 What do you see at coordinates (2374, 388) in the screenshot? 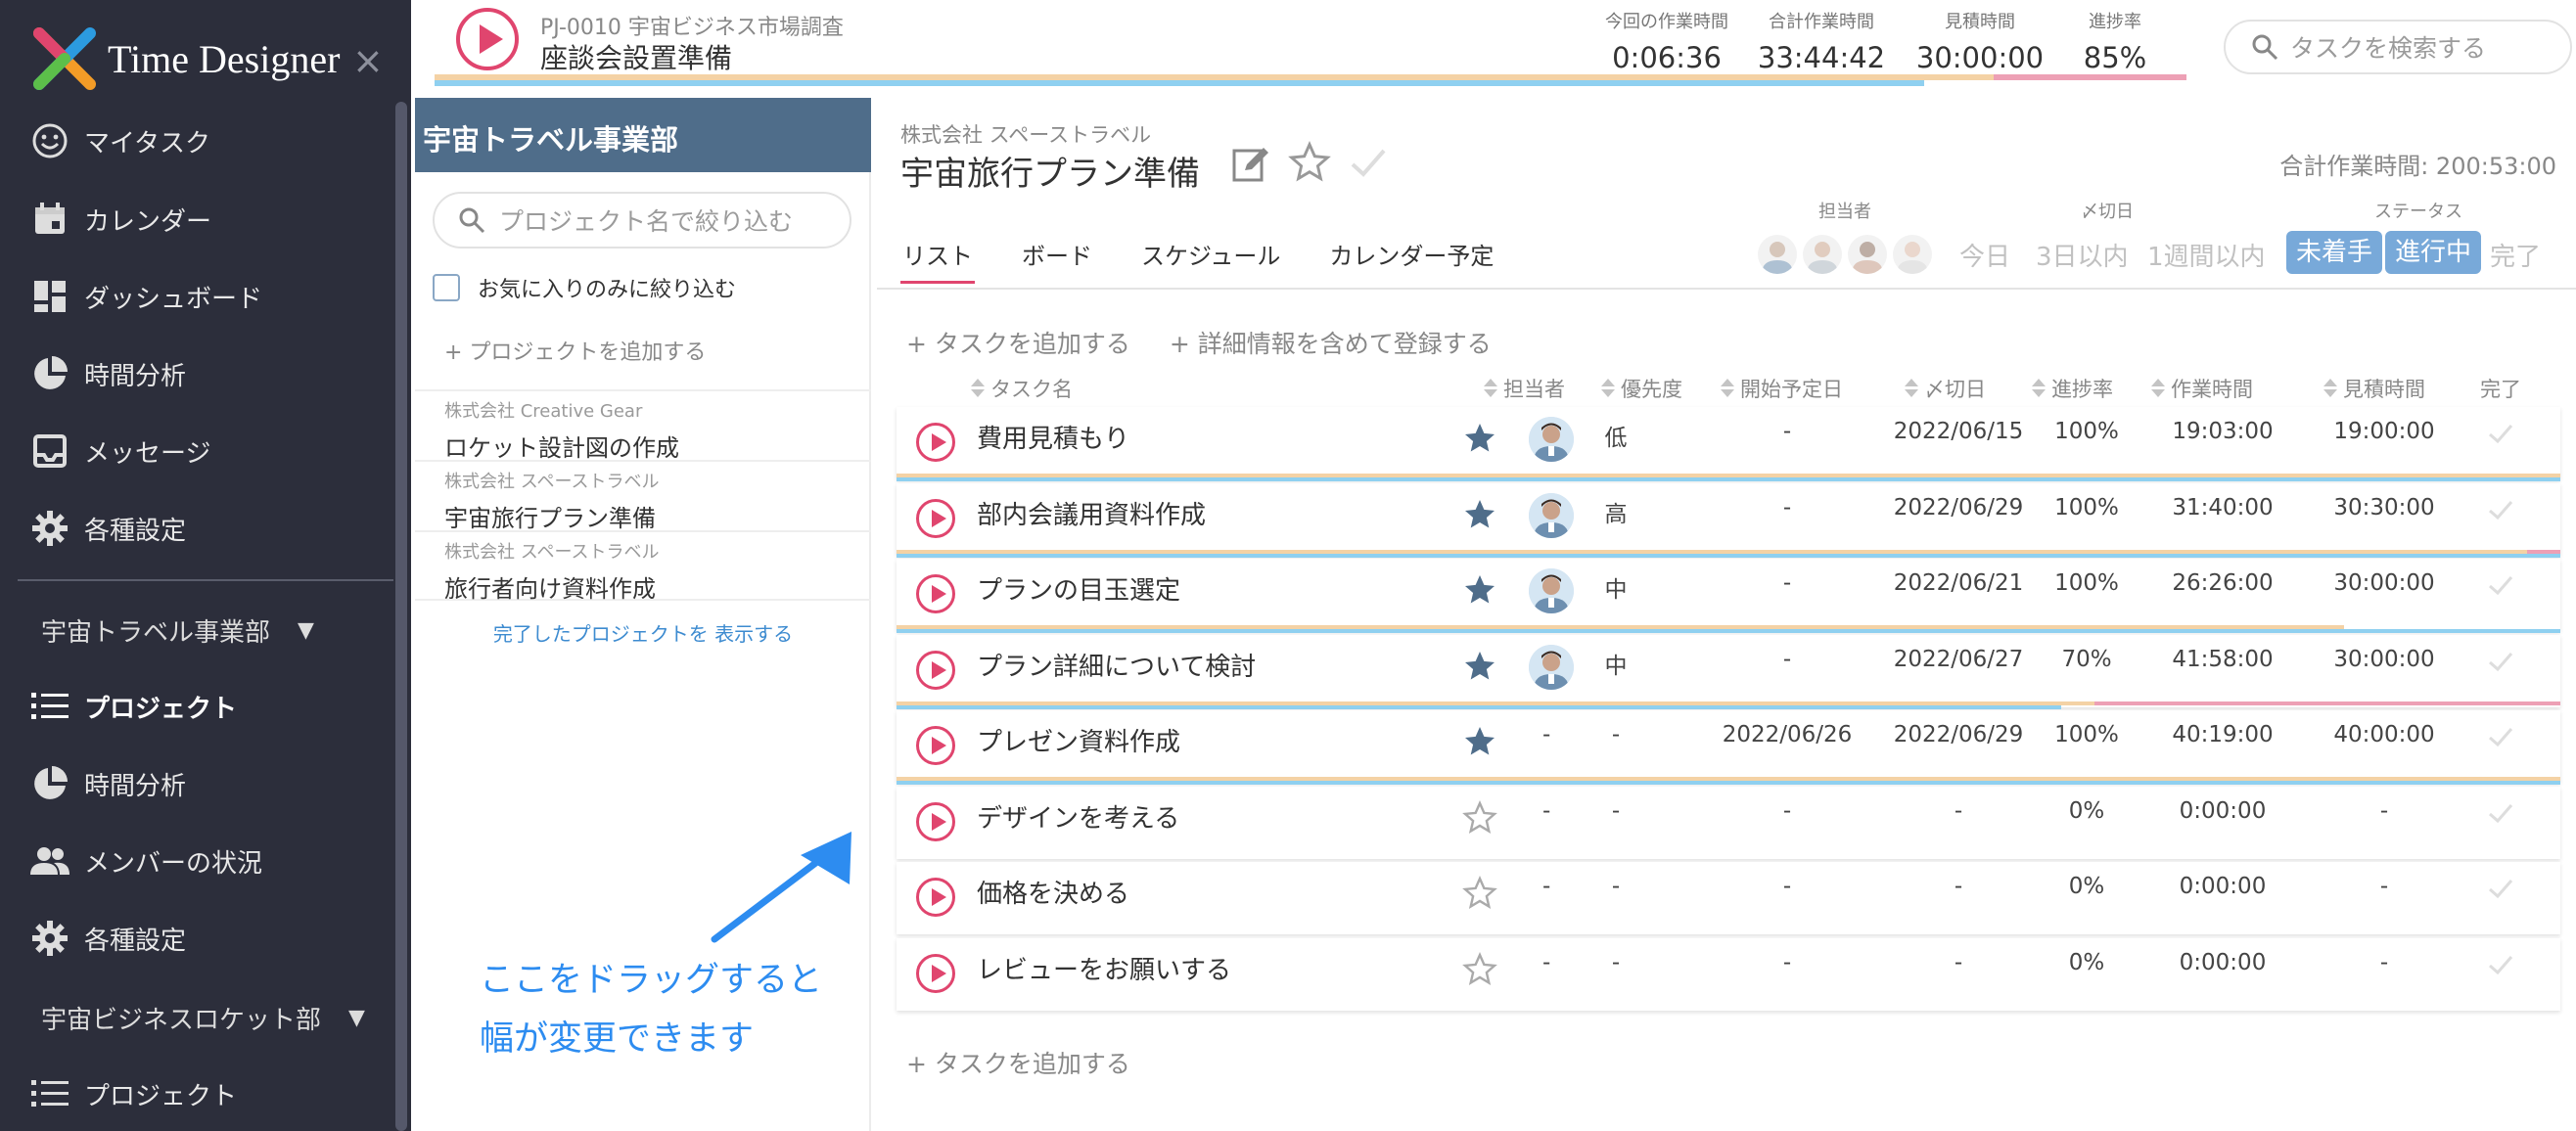
I see `column-header-estimate: 見積時間` at bounding box center [2374, 388].